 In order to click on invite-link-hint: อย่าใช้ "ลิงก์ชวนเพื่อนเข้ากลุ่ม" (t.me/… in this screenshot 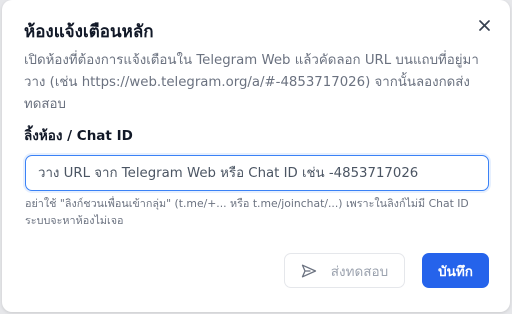, I will do `click(247, 212)`.